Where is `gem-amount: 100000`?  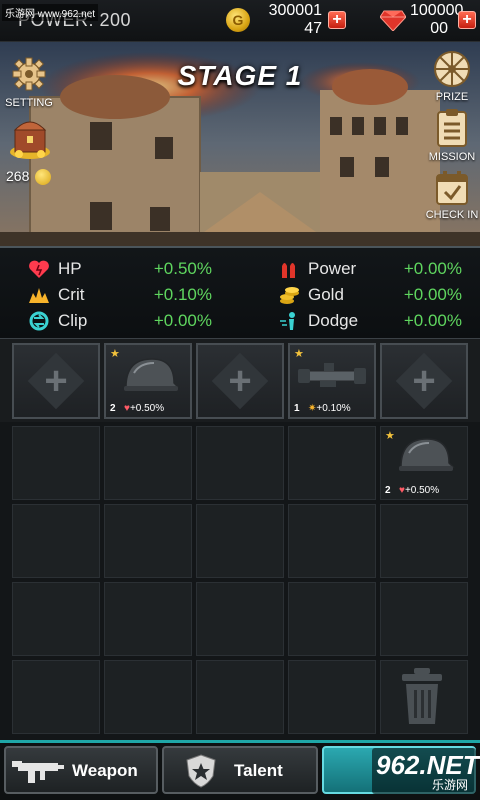 gem-amount: 100000 is located at coordinates (437, 10).